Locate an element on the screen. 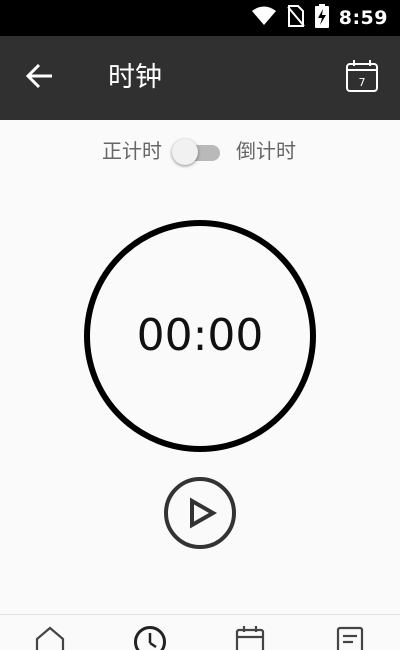 This screenshot has height=650, width=400. timer-mode-row: 正计时 倒计时 is located at coordinates (200, 151).